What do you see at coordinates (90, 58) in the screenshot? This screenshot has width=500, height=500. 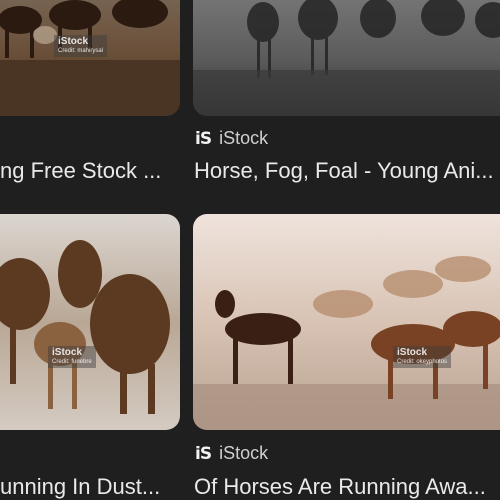 I see `result-image-1: iStock Credit: mahirysal` at bounding box center [90, 58].